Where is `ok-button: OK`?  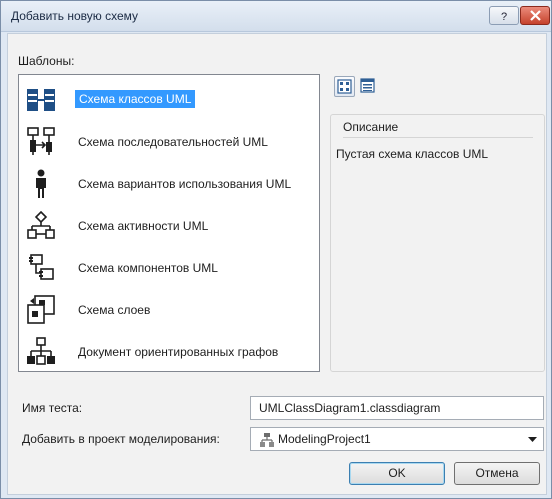
ok-button: OK is located at coordinates (397, 473).